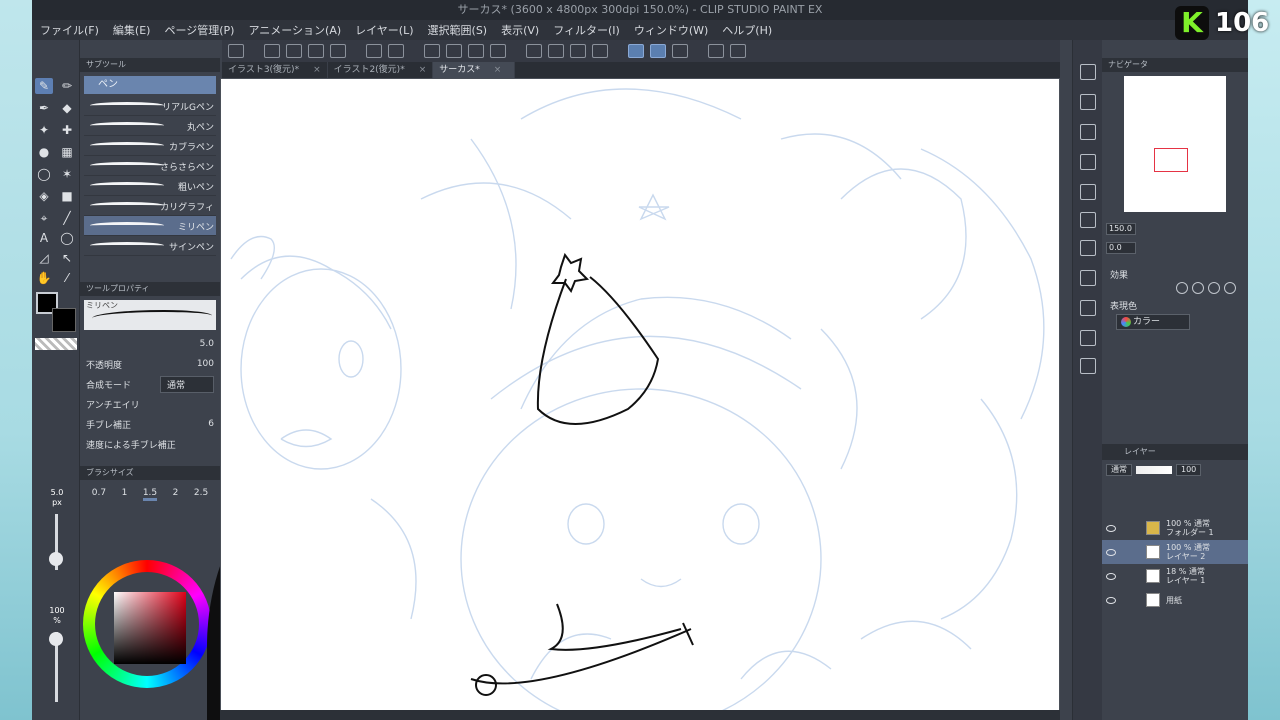 This screenshot has height=720, width=1280. Describe the element at coordinates (187, 384) in the screenshot. I see `blend-mode-select: 通常` at that location.